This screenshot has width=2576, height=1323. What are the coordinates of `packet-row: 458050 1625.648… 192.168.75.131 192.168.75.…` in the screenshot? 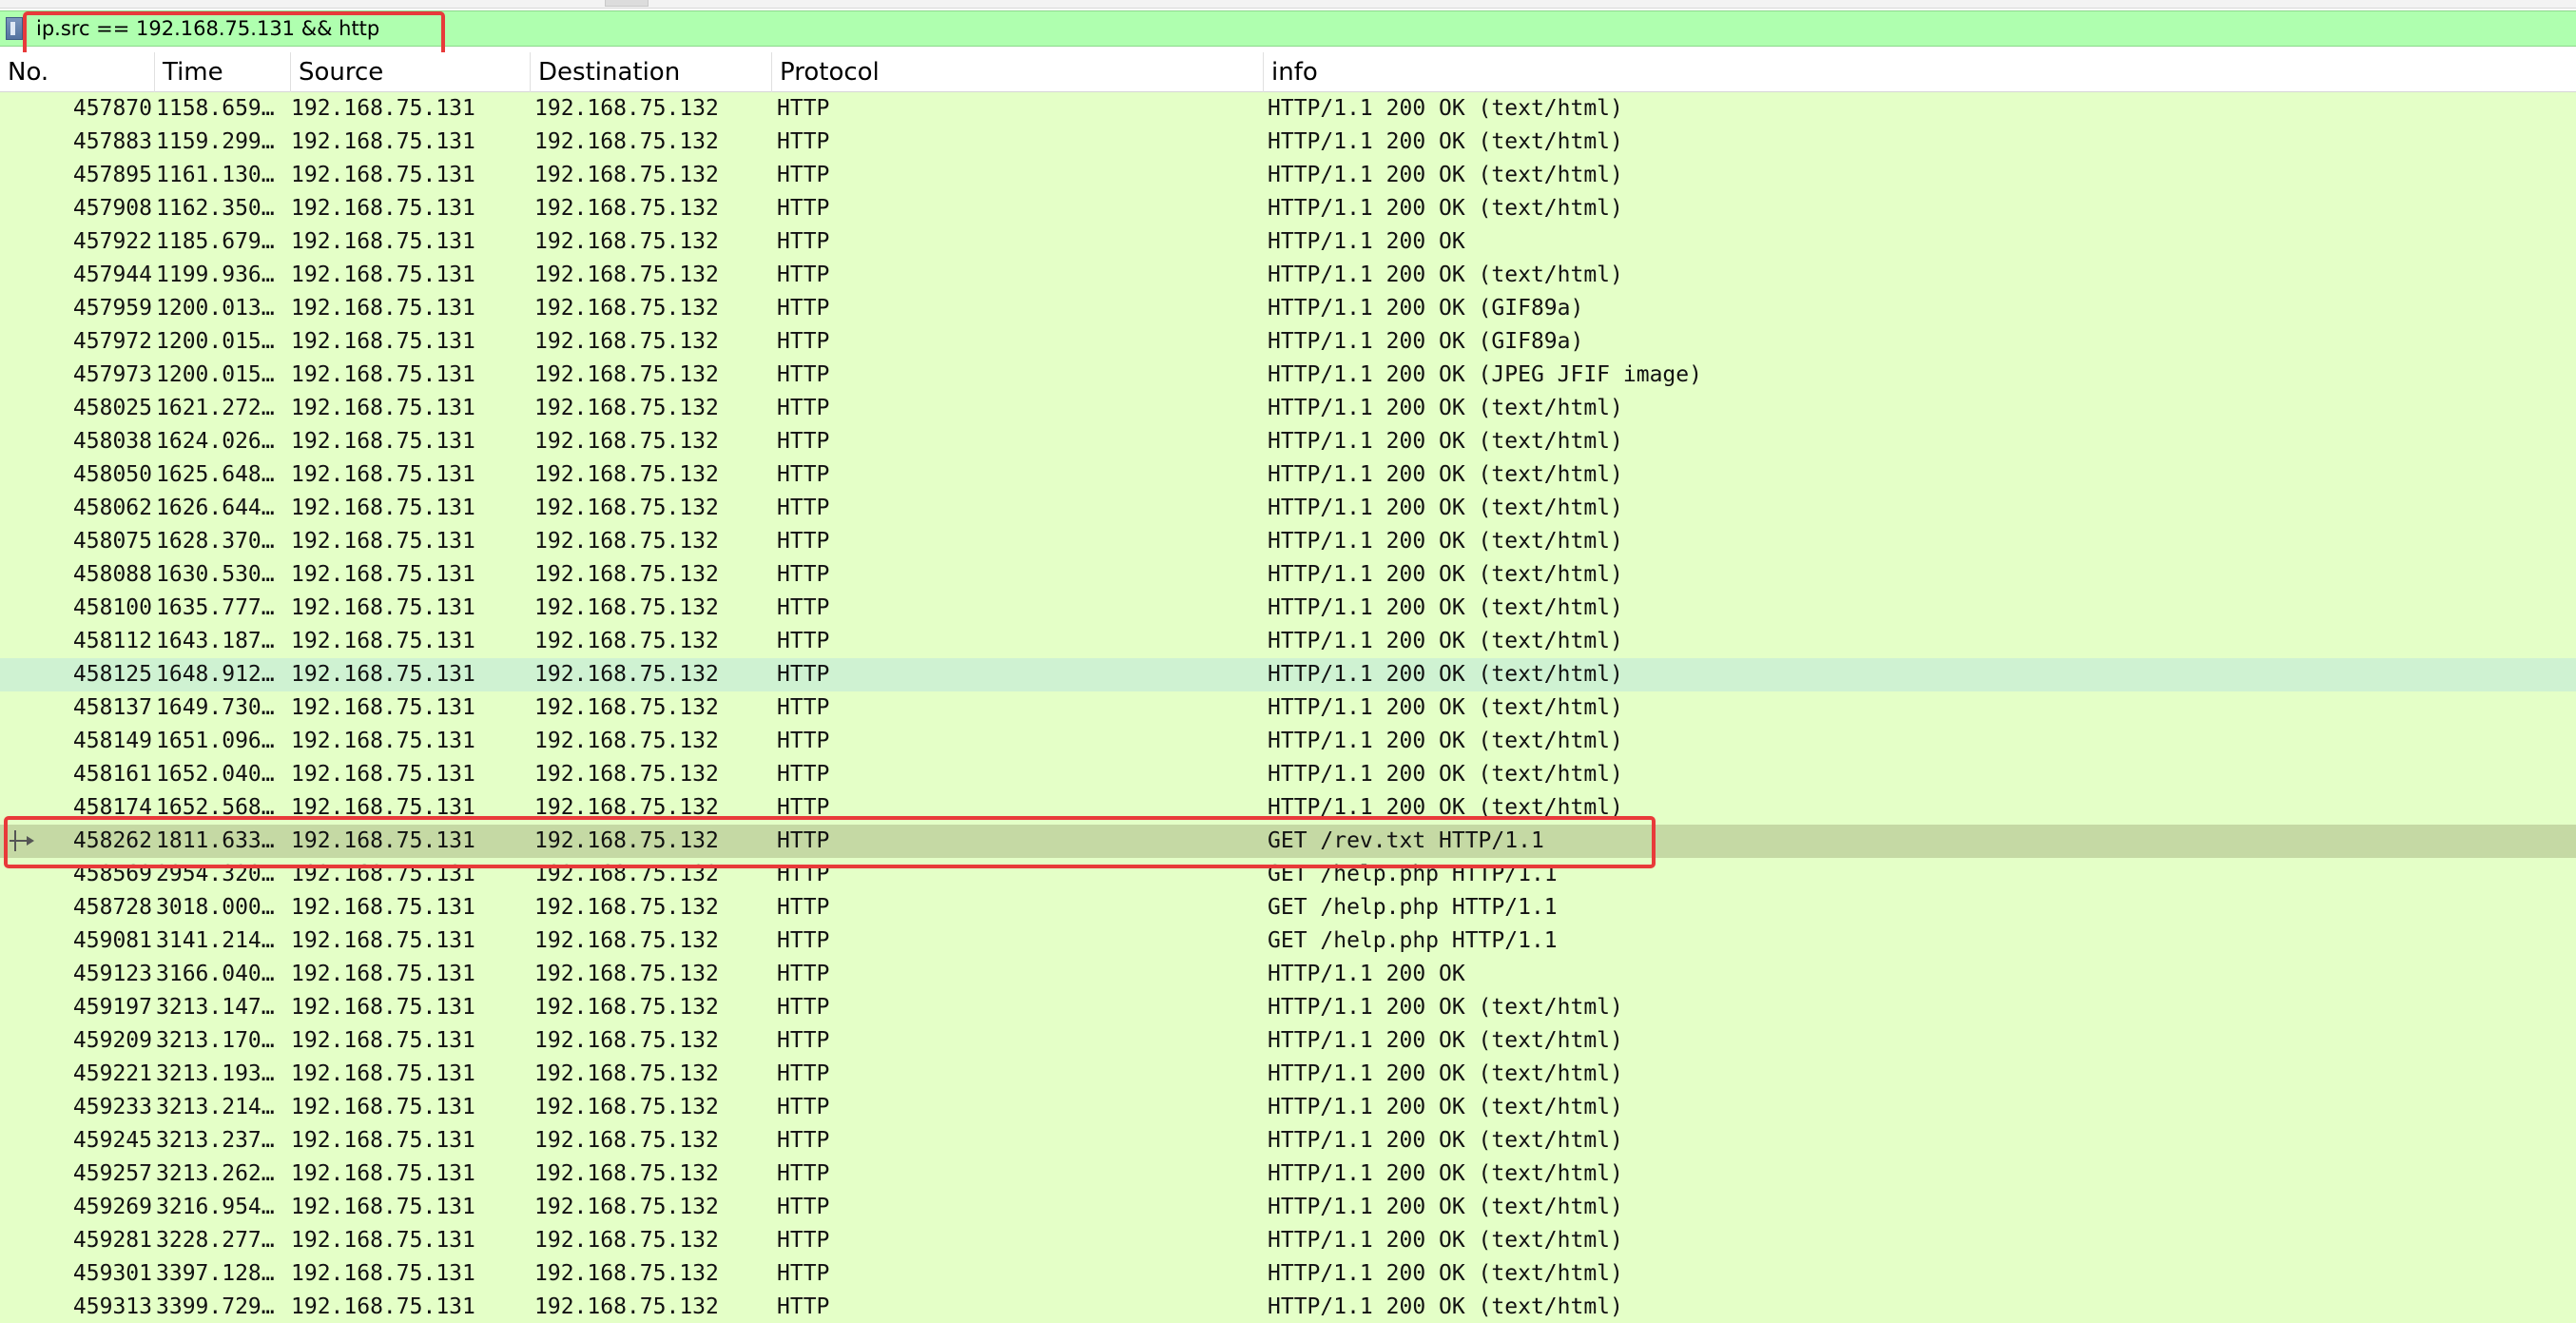 It's located at (1288, 475).